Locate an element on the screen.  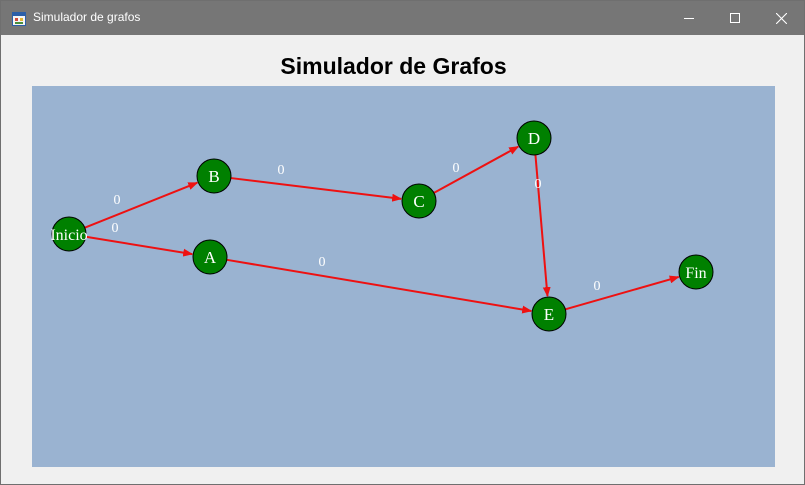
title-bar: Simulador de grafos is located at coordinates (402, 18).